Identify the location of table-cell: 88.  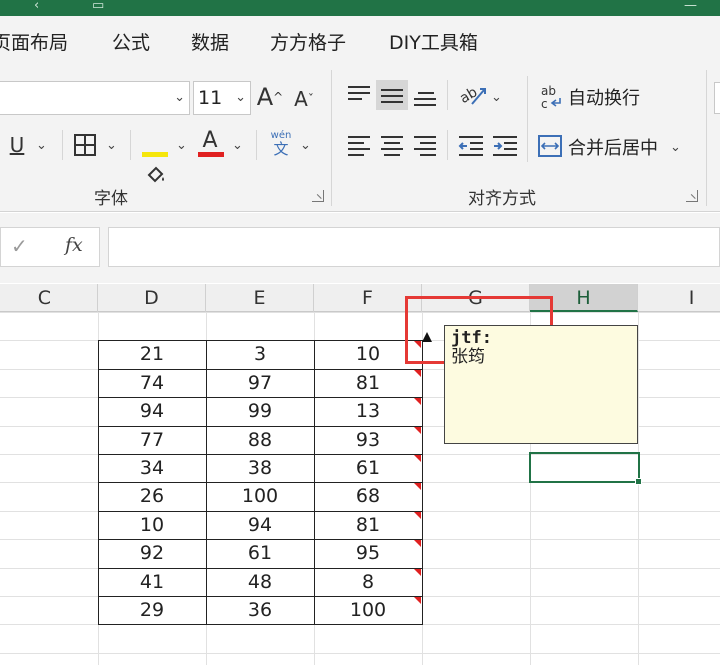
(260, 440).